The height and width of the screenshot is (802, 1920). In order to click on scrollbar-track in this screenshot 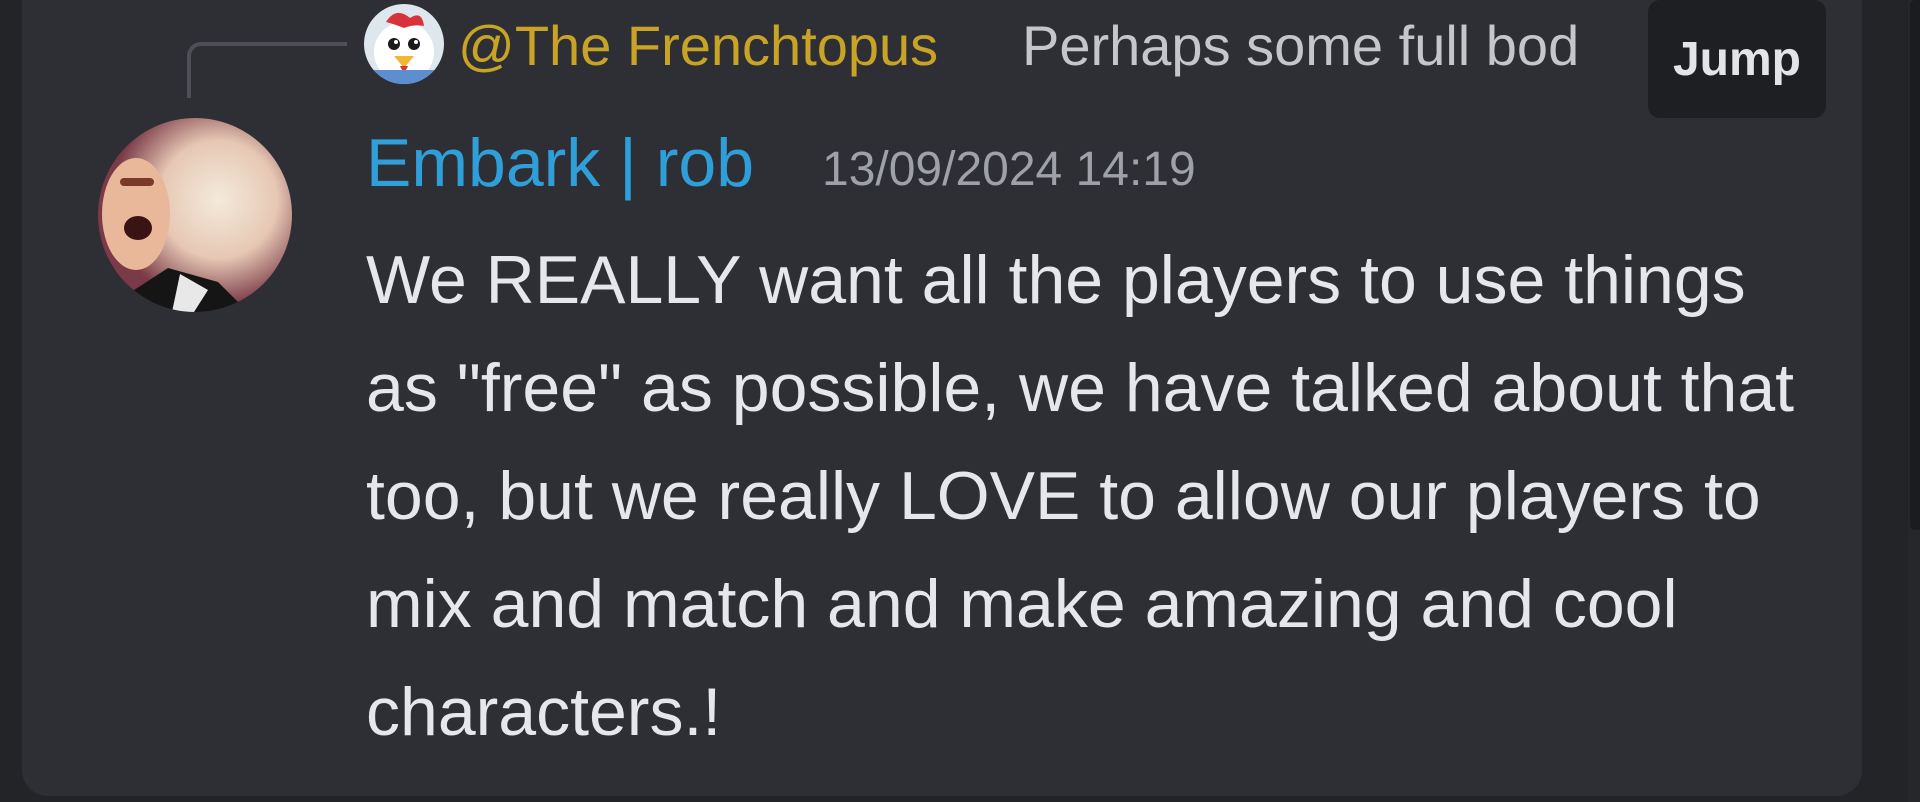, I will do `click(1914, 401)`.